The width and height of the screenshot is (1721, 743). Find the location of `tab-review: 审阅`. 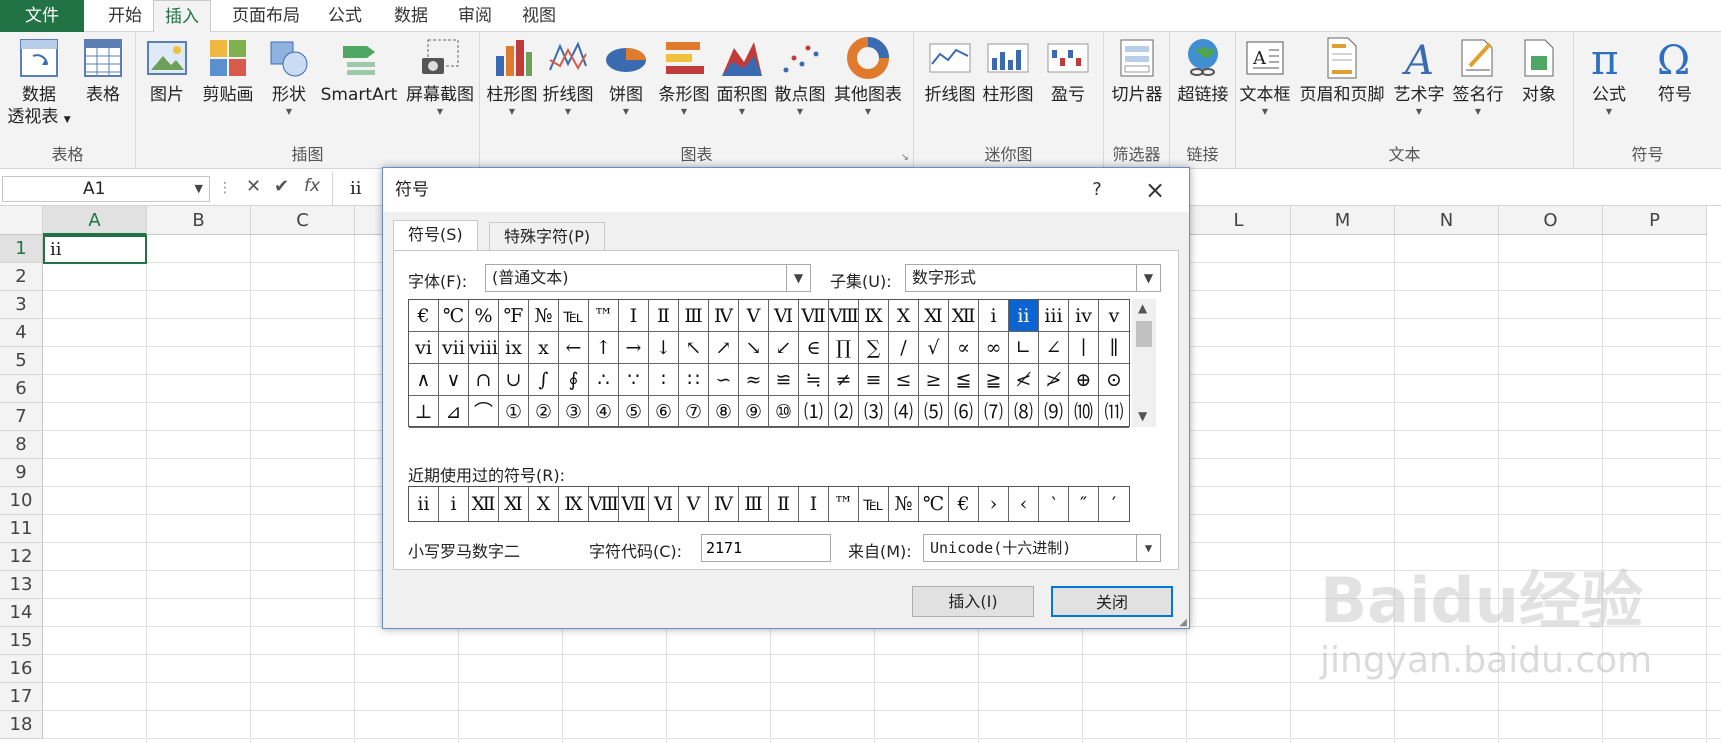

tab-review: 审阅 is located at coordinates (475, 16).